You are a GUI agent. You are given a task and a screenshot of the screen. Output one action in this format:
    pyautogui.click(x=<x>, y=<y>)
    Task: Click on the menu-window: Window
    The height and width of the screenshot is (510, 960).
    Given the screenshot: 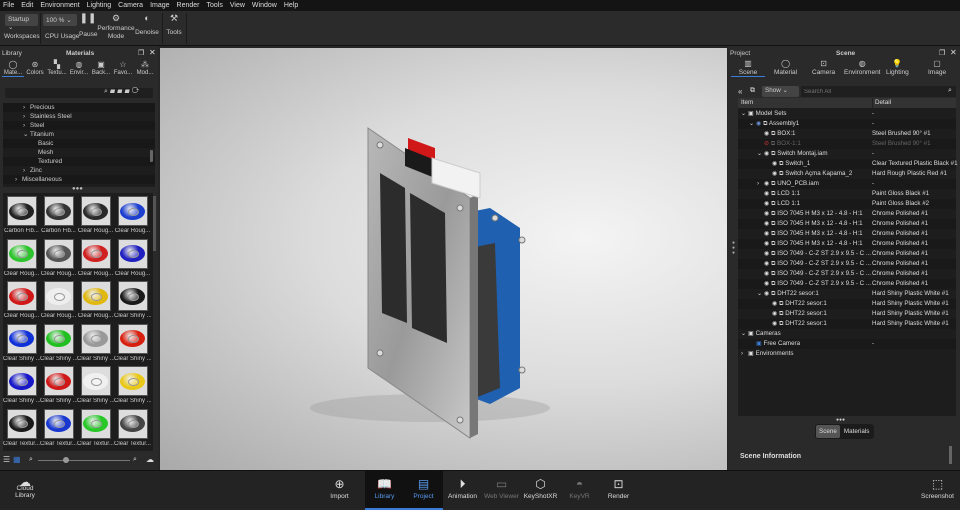 What is the action you would take?
    pyautogui.click(x=264, y=5)
    